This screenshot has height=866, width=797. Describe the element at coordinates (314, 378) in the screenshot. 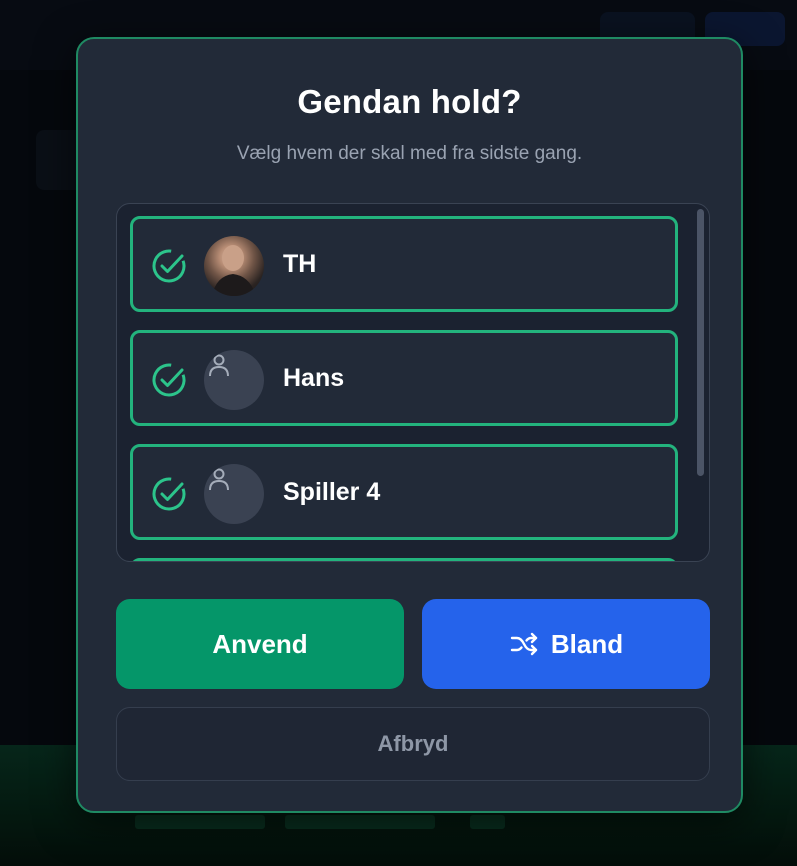

I see `player-name: Hans` at that location.